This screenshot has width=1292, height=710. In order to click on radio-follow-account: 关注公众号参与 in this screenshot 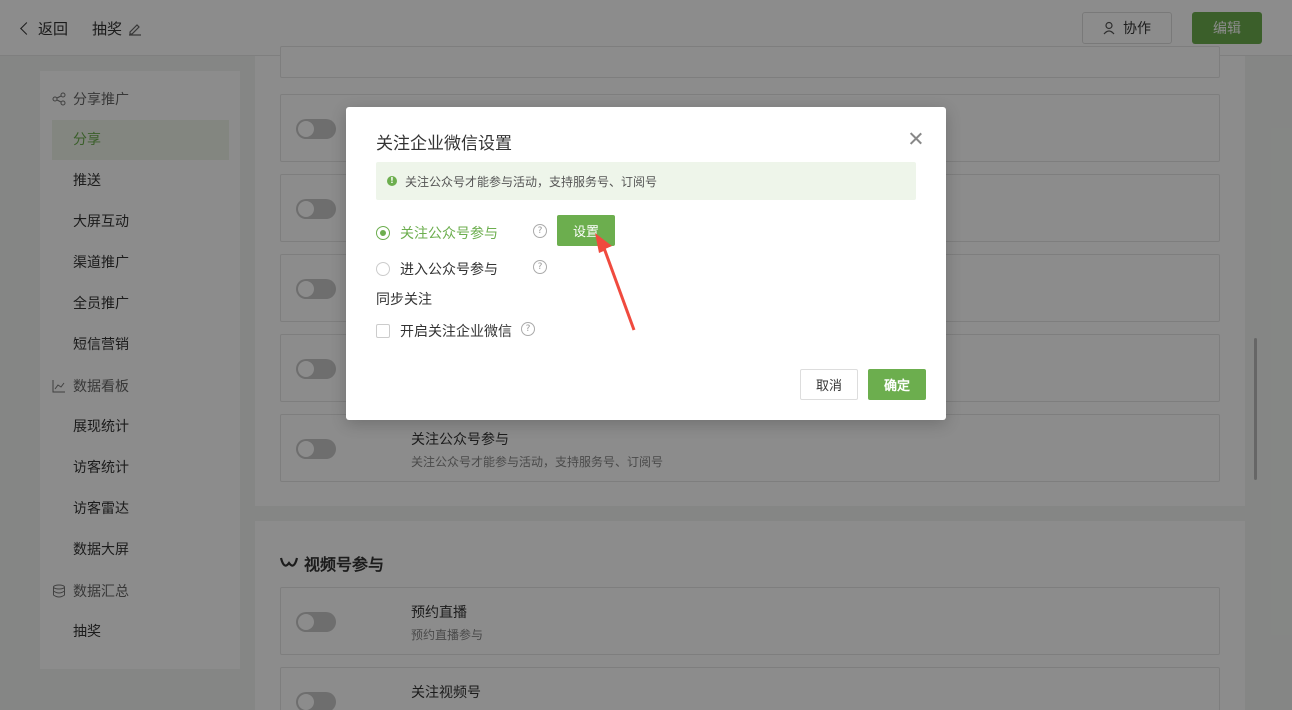, I will do `click(437, 233)`.